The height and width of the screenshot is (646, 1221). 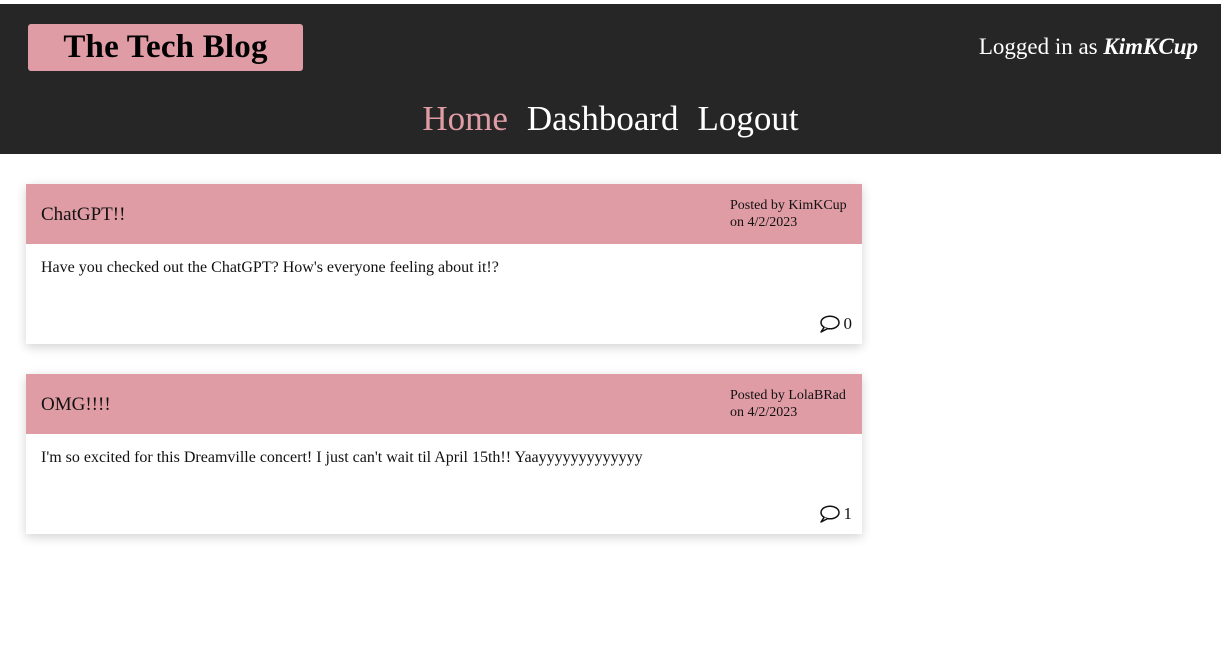 I want to click on comment-count-link: 0, so click(x=836, y=324).